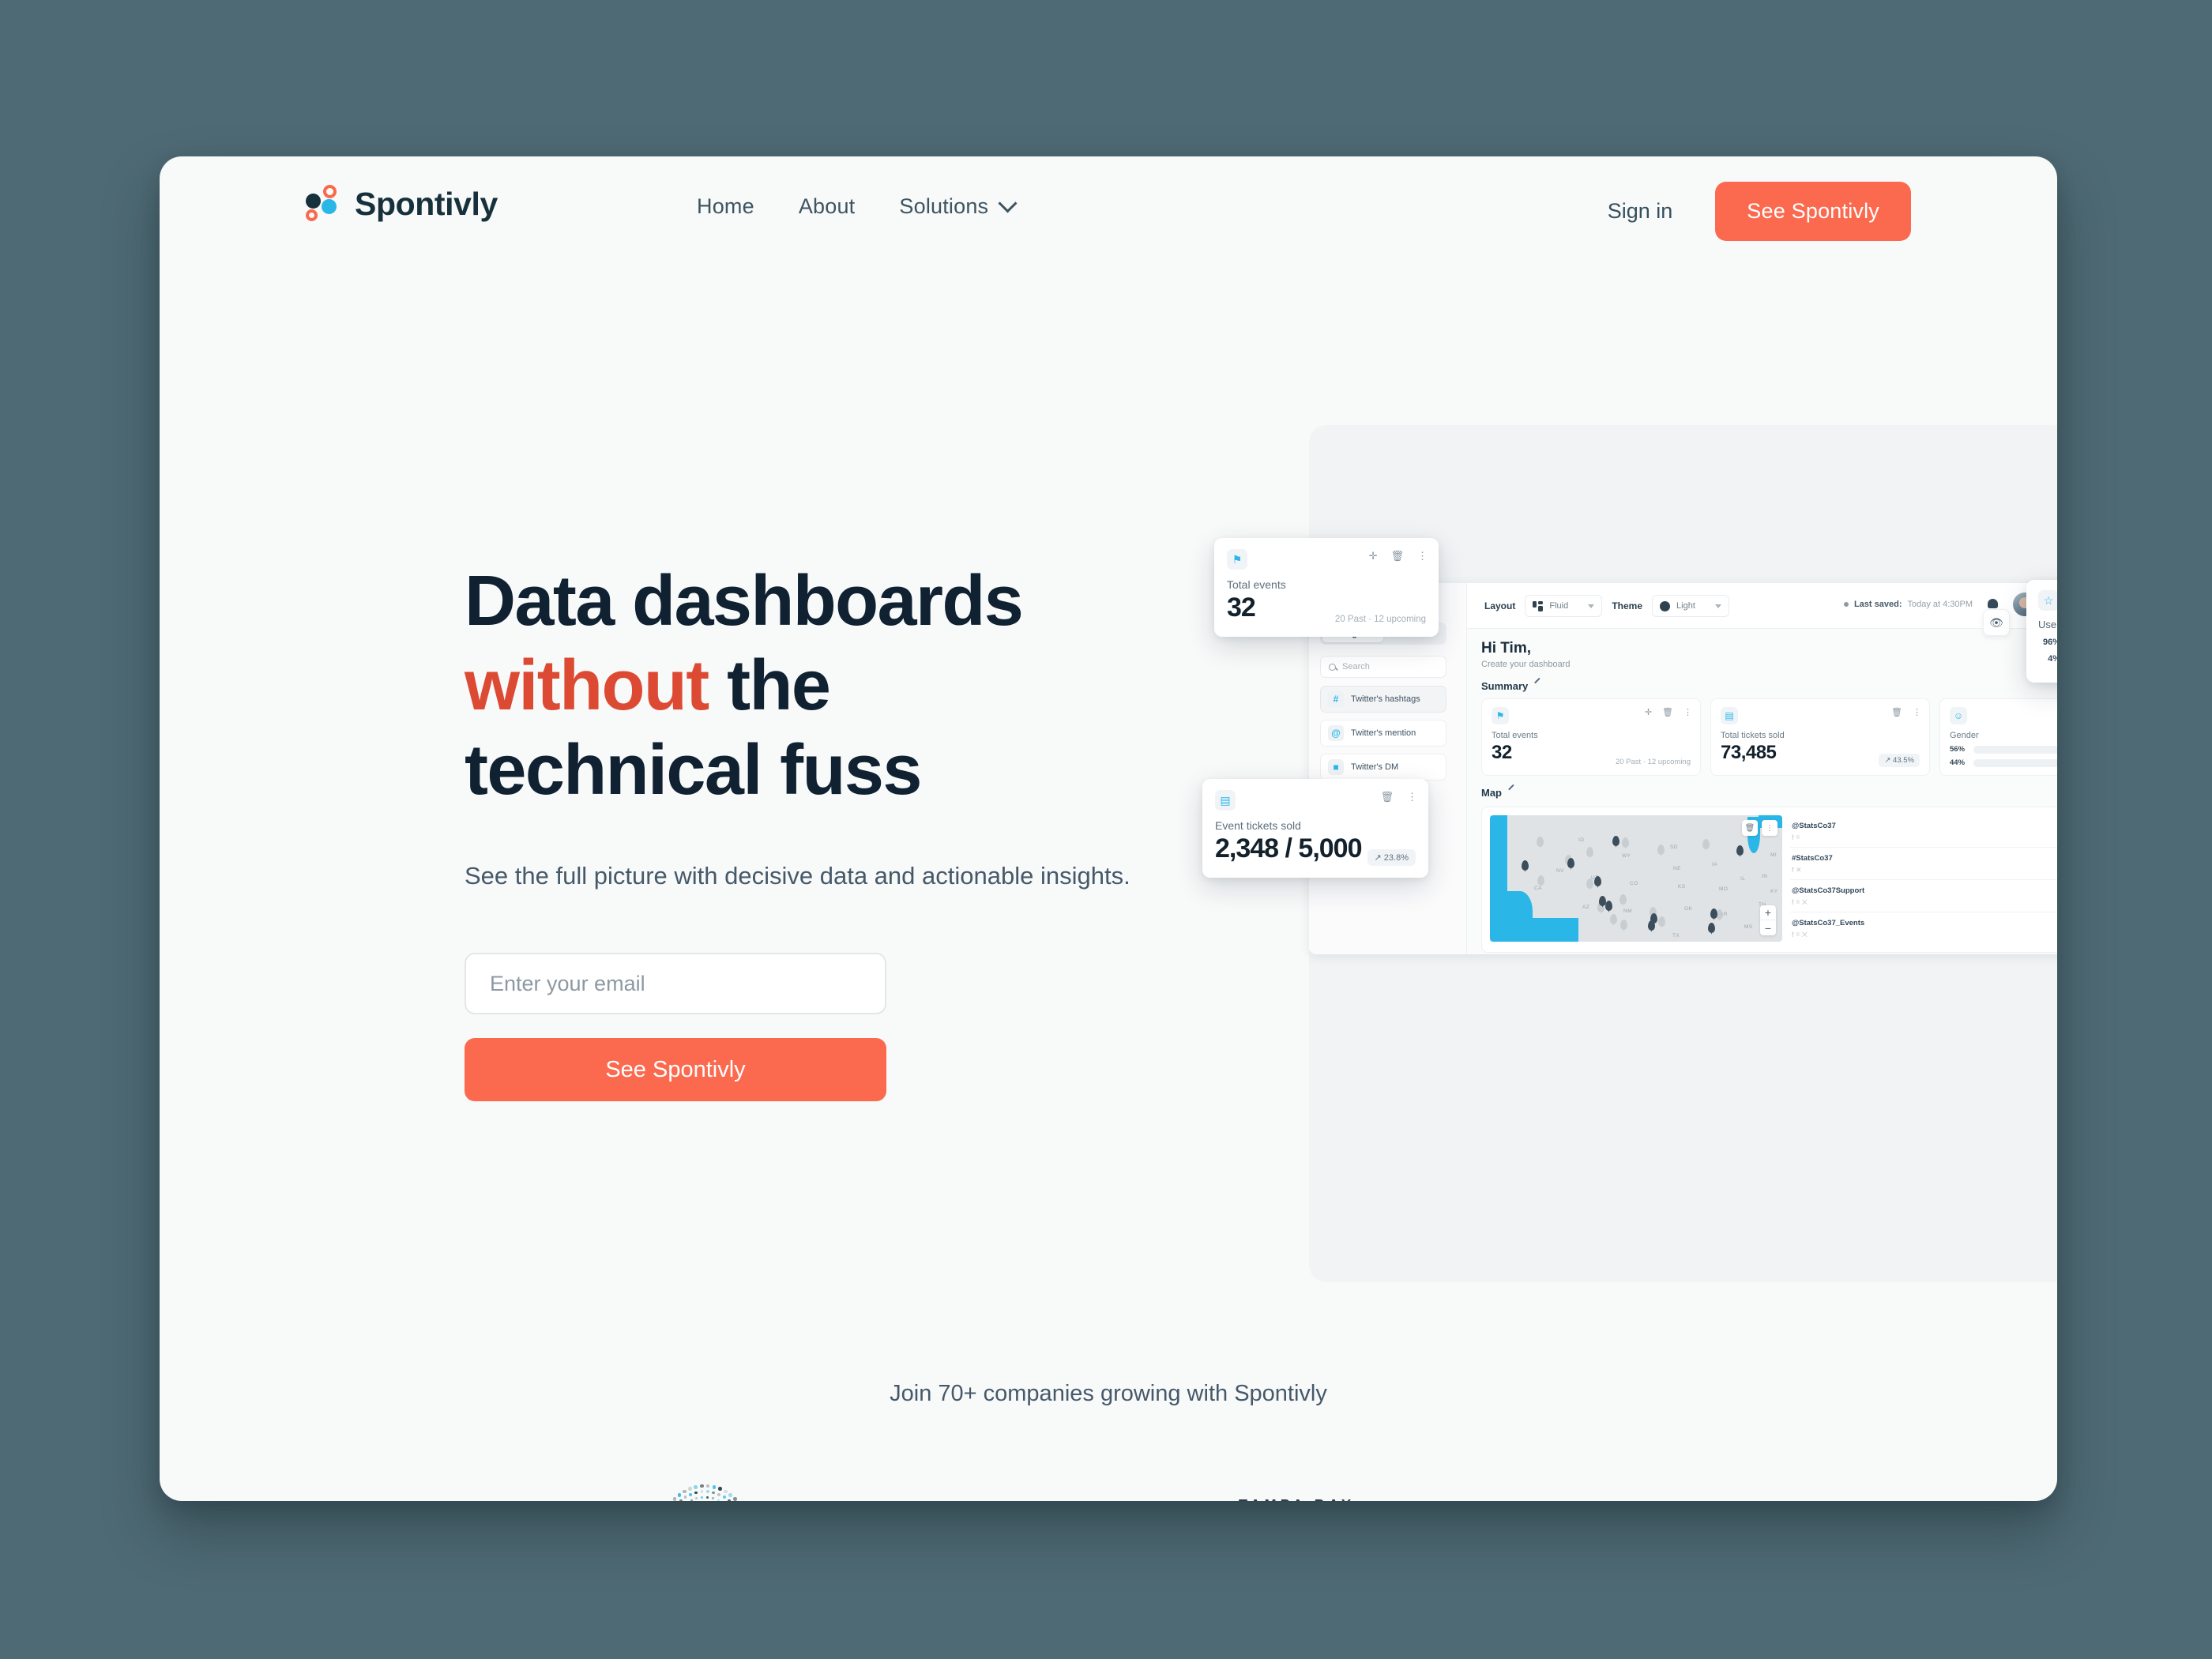 The height and width of the screenshot is (1659, 2212). What do you see at coordinates (944, 206) in the screenshot?
I see `nav-item-solutions-label: Solutions` at bounding box center [944, 206].